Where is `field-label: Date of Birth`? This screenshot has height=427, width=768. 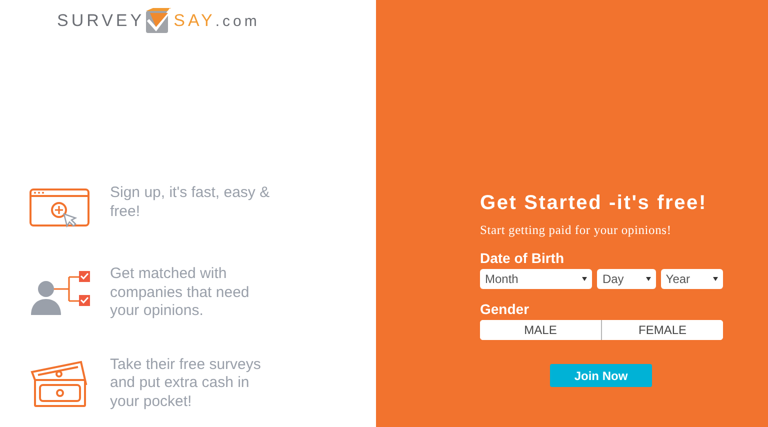 field-label: Date of Birth is located at coordinates (522, 258).